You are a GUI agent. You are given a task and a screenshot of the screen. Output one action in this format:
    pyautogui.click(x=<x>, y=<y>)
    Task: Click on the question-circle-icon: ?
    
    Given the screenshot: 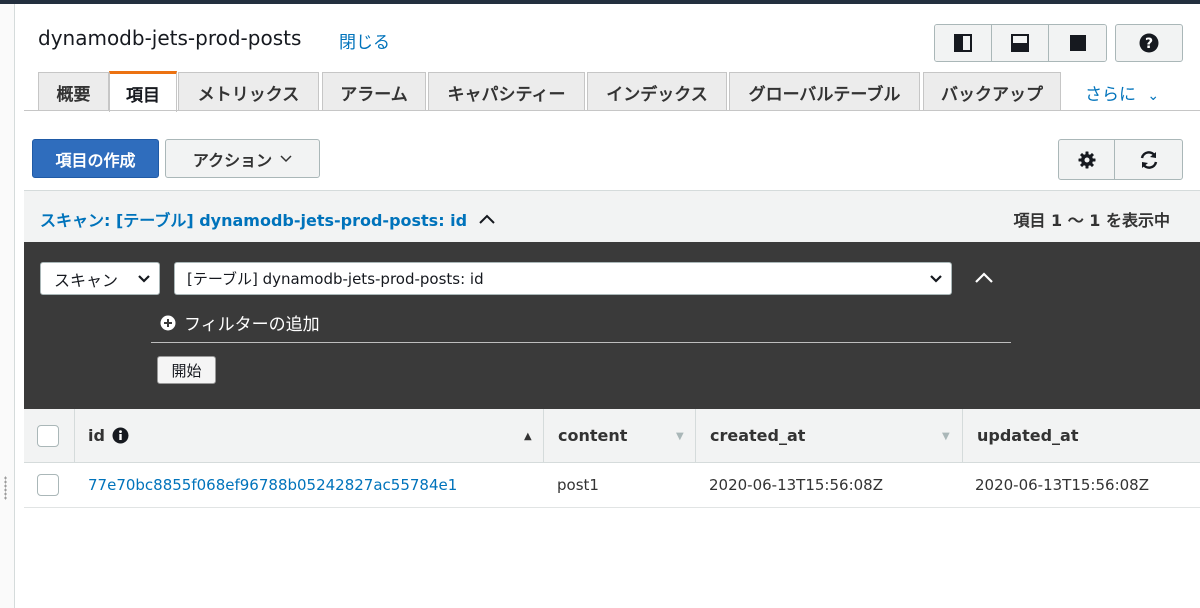 What is the action you would take?
    pyautogui.click(x=1149, y=43)
    